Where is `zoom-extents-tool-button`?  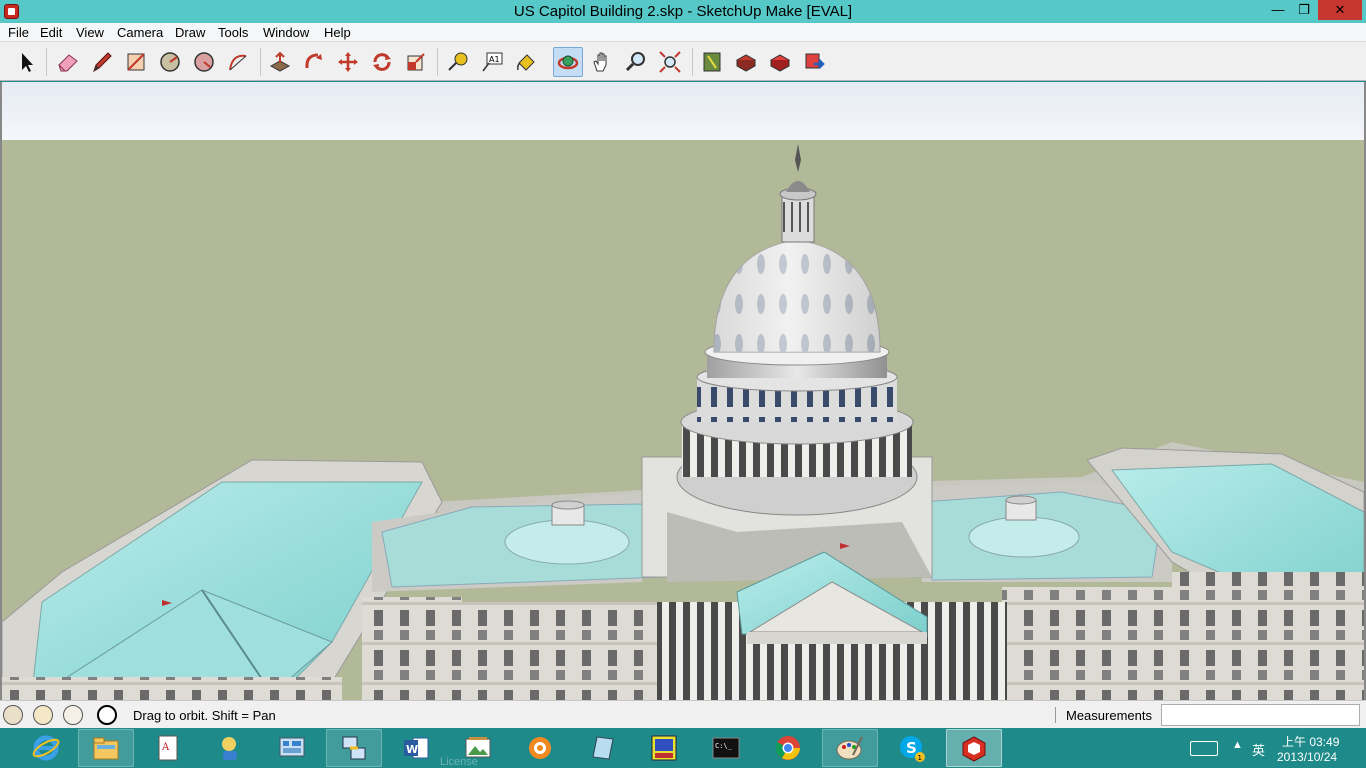 zoom-extents-tool-button is located at coordinates (670, 62).